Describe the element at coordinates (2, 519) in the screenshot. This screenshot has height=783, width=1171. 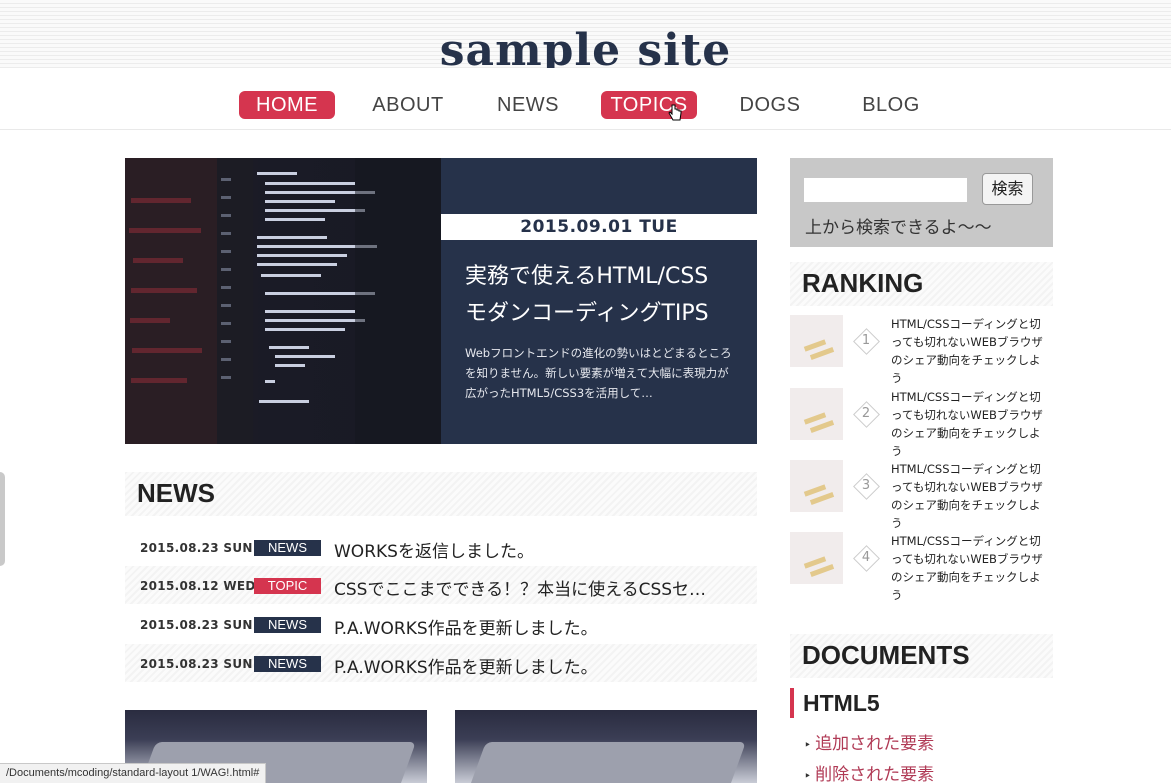
I see `side-drawer-handle` at that location.